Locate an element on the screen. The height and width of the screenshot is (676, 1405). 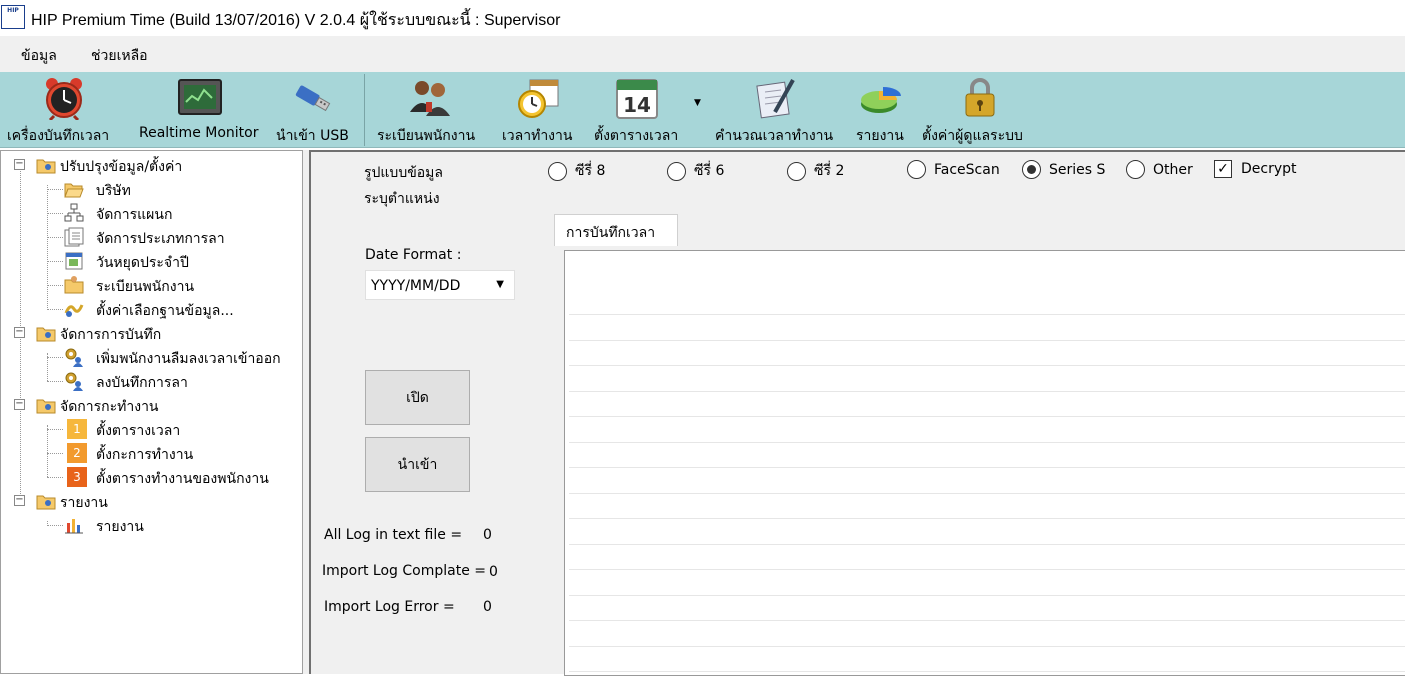
tree-item-forgot-checkin: เพิ่มพนักงานลืมลงเวลาเข้าออก is located at coordinates (151, 357).